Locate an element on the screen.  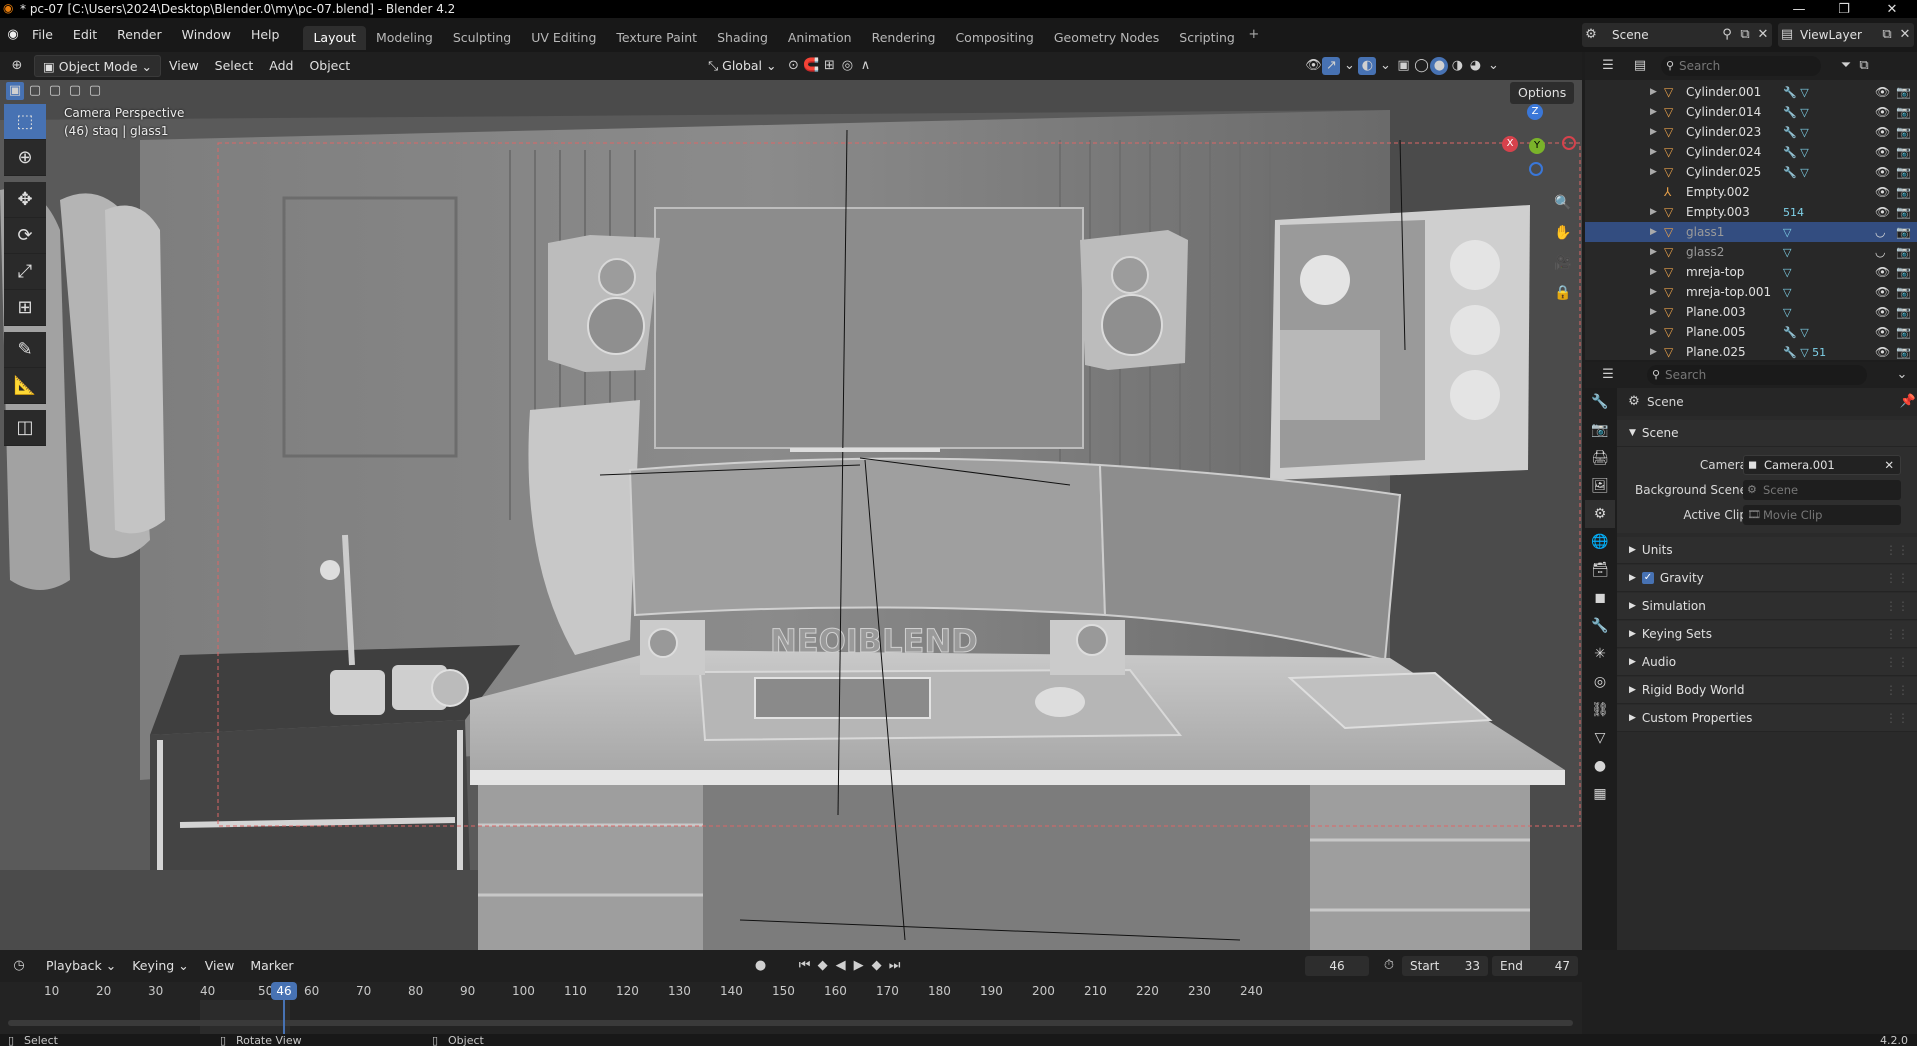
menu-file: File is located at coordinates (42, 35).